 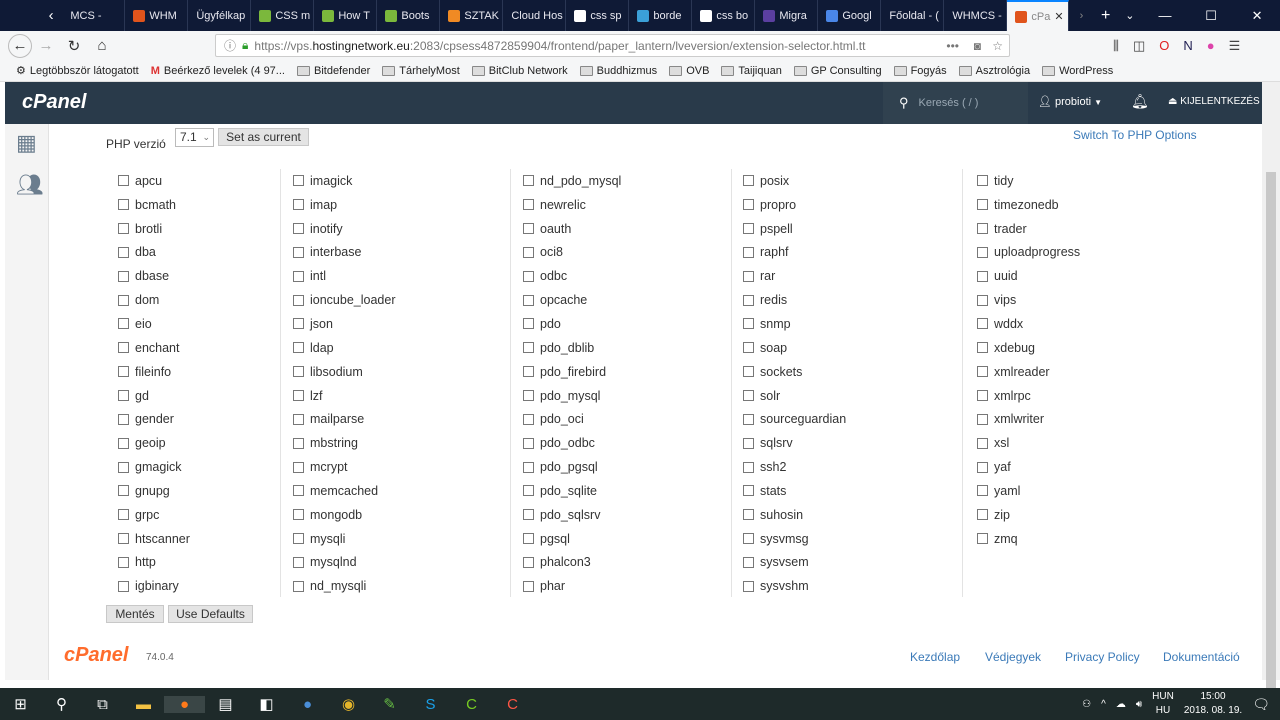 What do you see at coordinates (344, 467) in the screenshot?
I see `extension-item: mcrypt` at bounding box center [344, 467].